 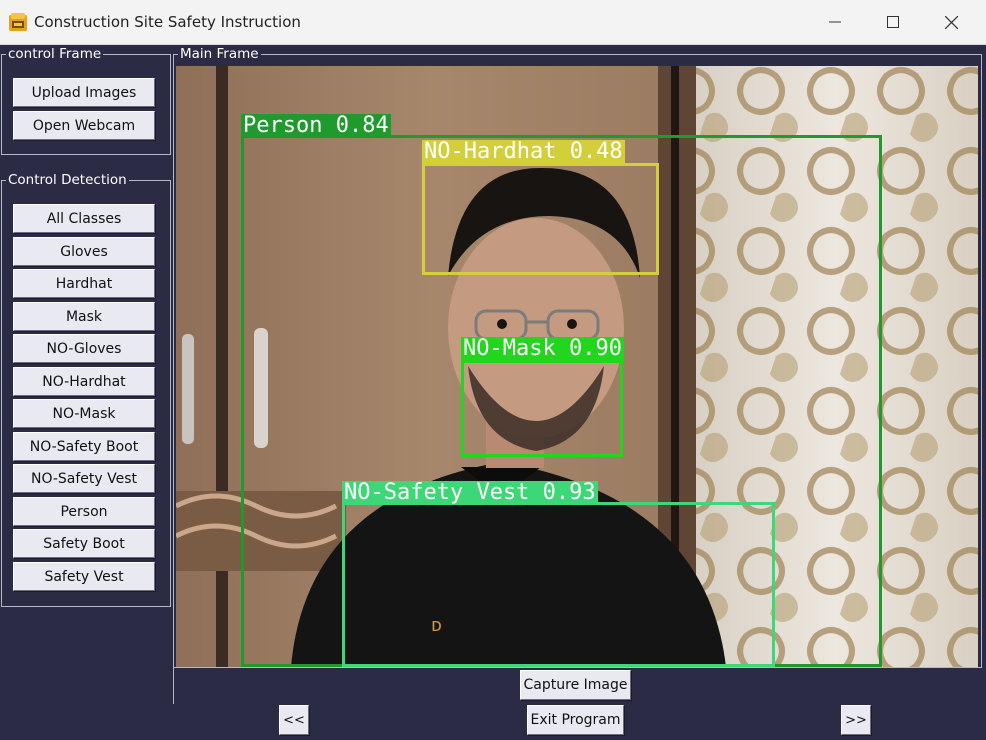 I want to click on exit-program-button: Exit Program, so click(x=575, y=720).